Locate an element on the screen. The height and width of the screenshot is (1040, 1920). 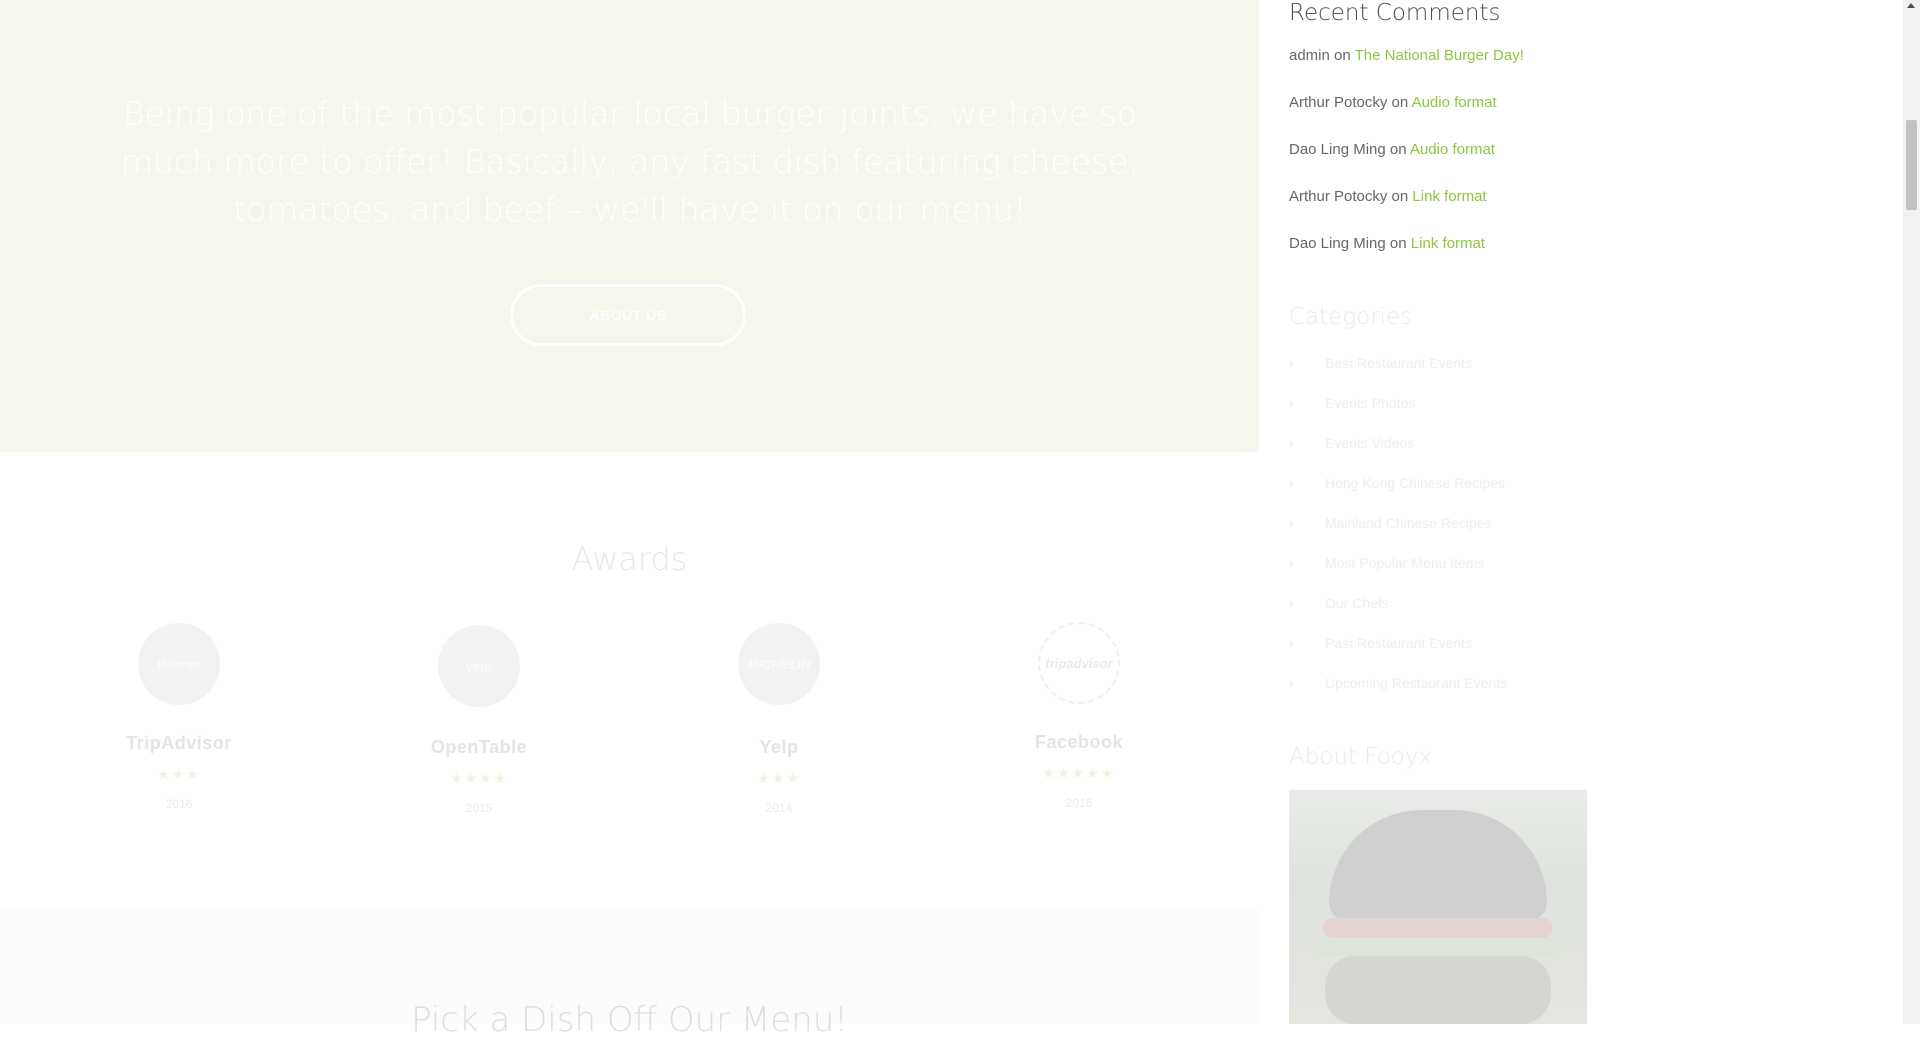
category-item: › Events Videos is located at coordinates (1351, 443).